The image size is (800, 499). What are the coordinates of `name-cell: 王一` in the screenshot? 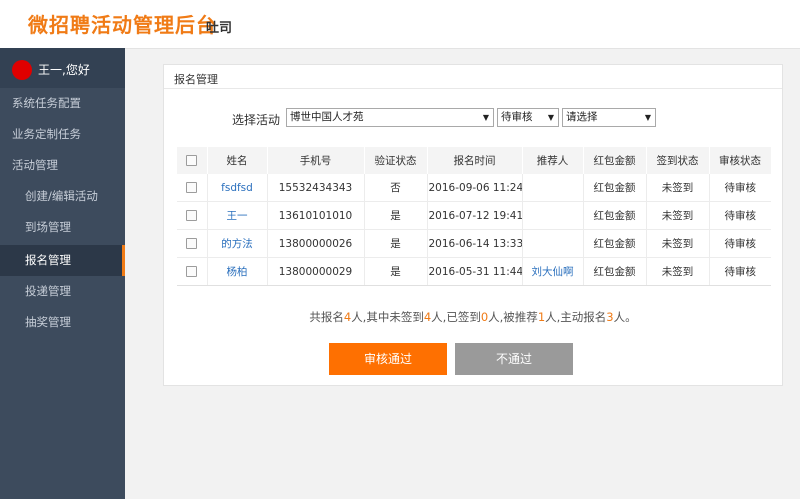 It's located at (237, 215).